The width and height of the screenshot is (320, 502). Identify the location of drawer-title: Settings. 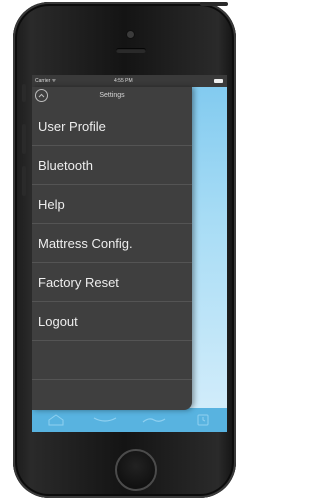
(112, 95).